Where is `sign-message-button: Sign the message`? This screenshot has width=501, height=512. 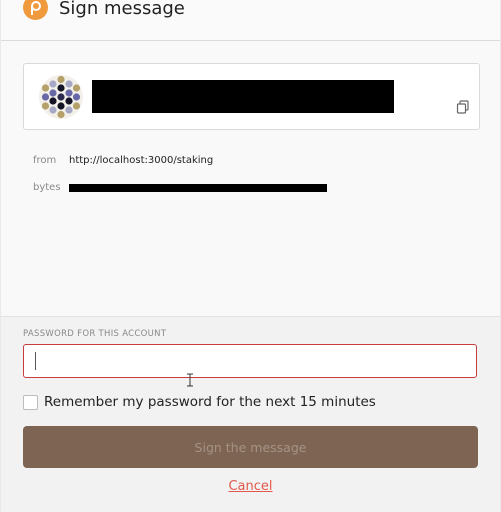
sign-message-button: Sign the message is located at coordinates (250, 447).